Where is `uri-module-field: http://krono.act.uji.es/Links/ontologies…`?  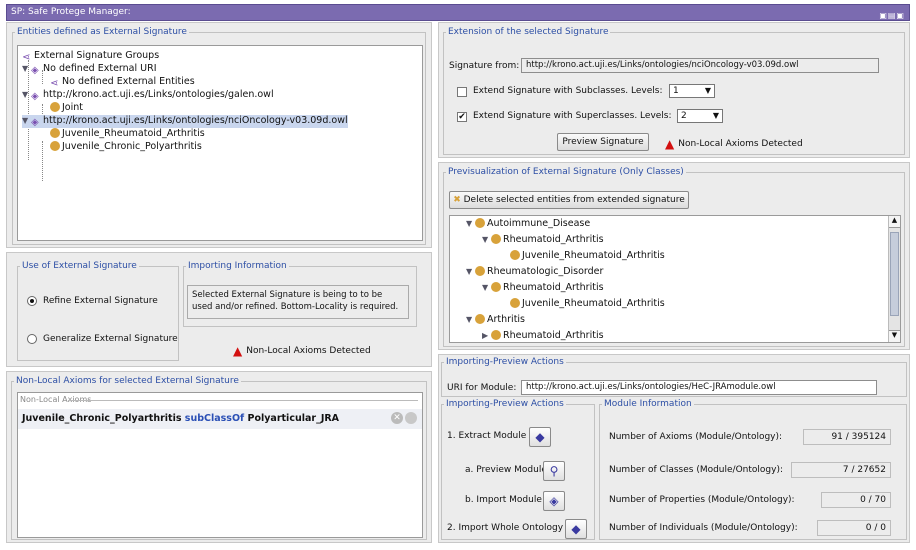 uri-module-field: http://krono.act.uji.es/Links/ontologies… is located at coordinates (699, 387).